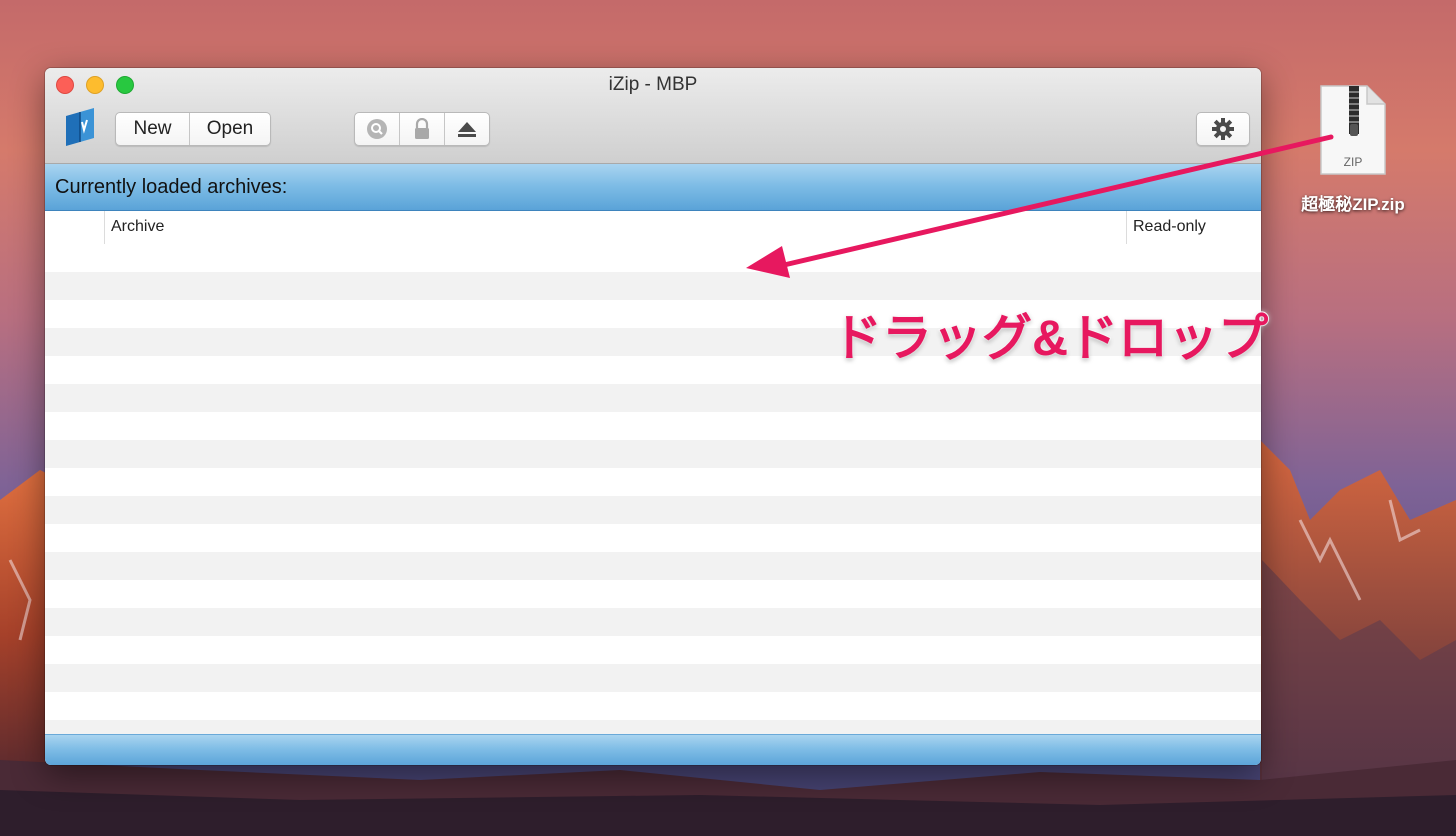 The height and width of the screenshot is (836, 1456). What do you see at coordinates (1353, 162) in the screenshot?
I see `zip-file-badge: ZIP` at bounding box center [1353, 162].